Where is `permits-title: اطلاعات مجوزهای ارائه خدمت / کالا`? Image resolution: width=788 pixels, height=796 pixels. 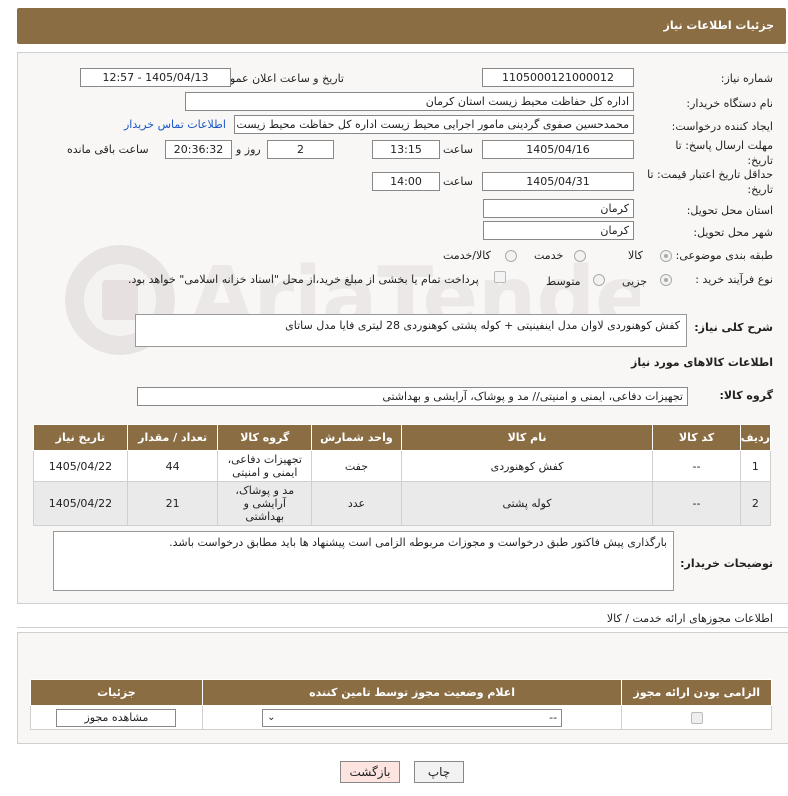
permits-title: اطلاعات مجوزهای ارائه خدمت / کالا is located at coordinates (689, 618).